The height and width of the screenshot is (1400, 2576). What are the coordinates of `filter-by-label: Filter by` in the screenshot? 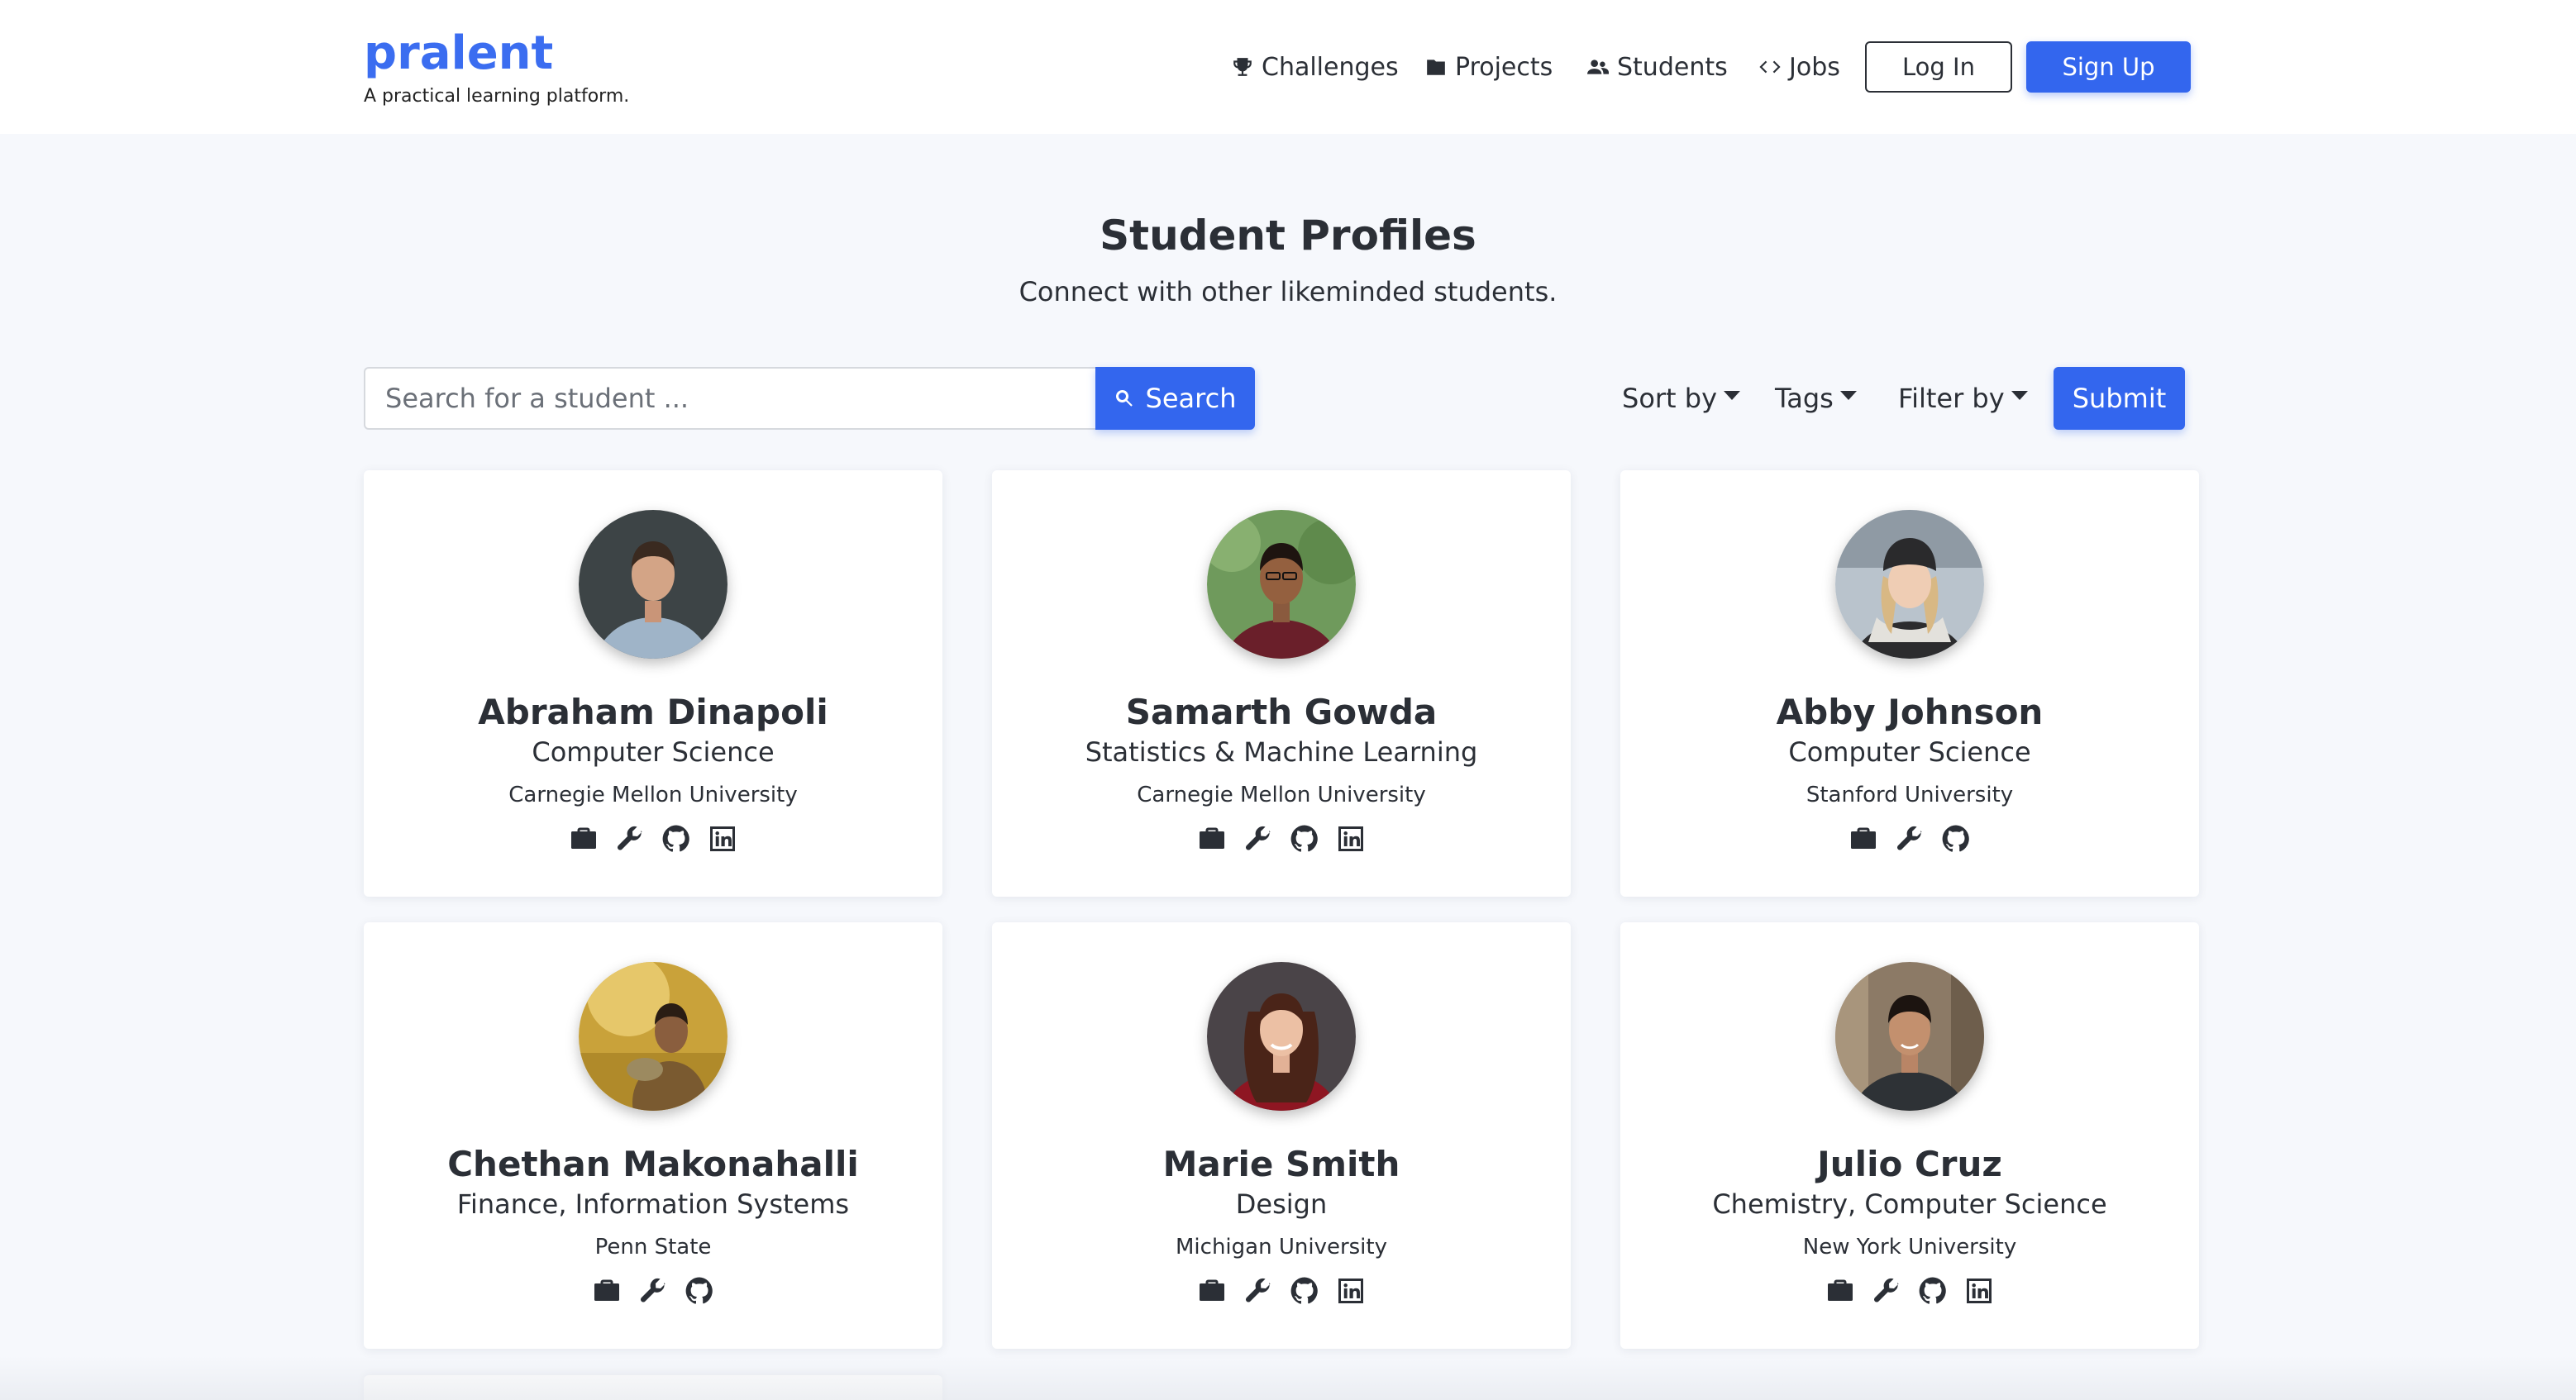 It's located at (1951, 398).